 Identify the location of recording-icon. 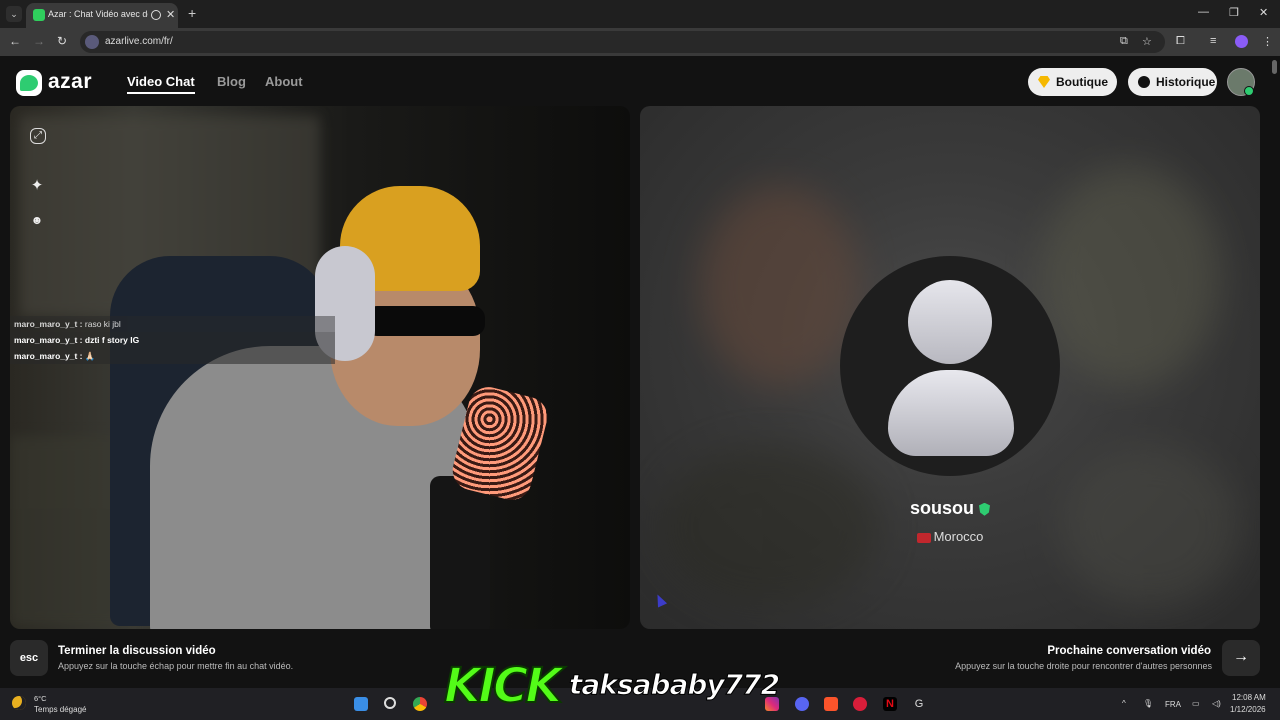
(156, 15).